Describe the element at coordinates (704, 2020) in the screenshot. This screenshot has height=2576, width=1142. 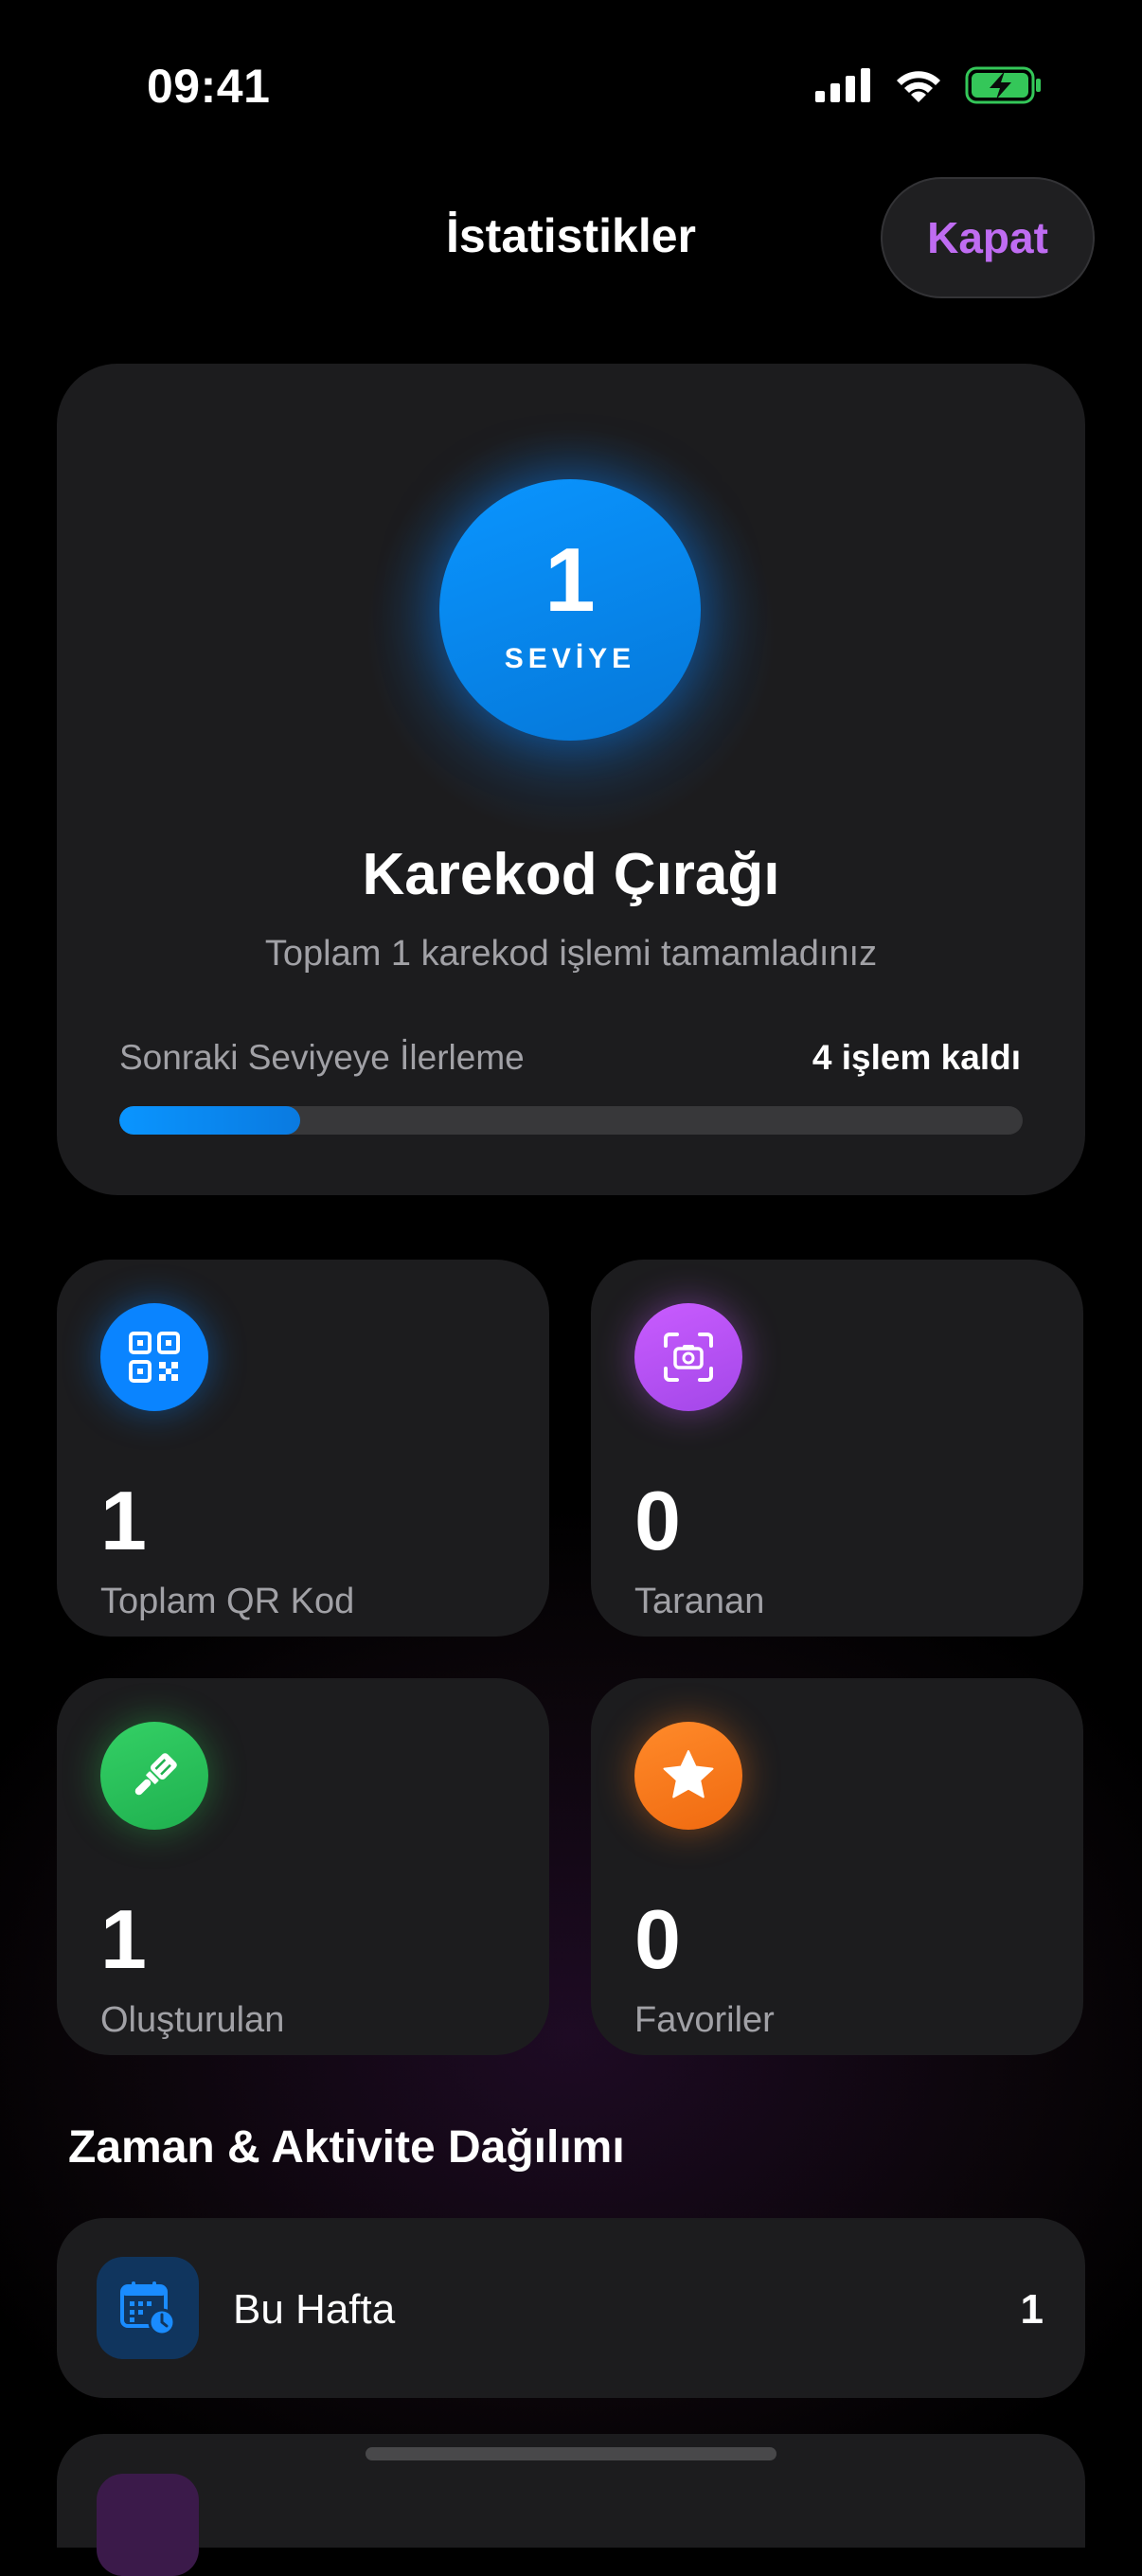
I see `stat-label: Favoriler` at that location.